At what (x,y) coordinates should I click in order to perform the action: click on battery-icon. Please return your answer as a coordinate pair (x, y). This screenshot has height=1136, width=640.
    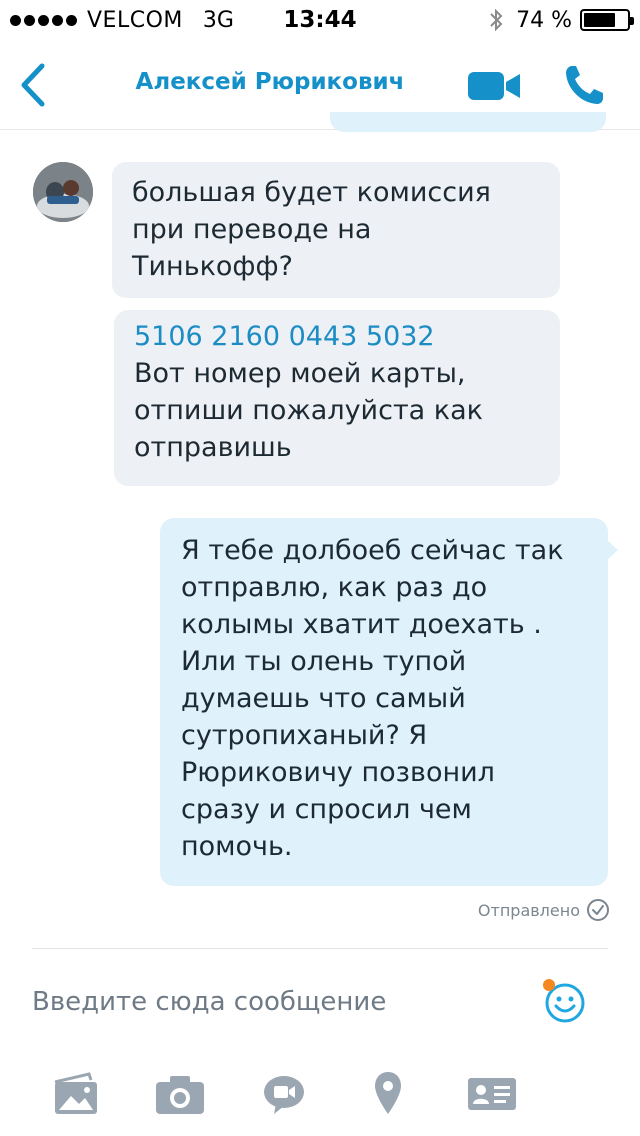
    Looking at the image, I should click on (607, 20).